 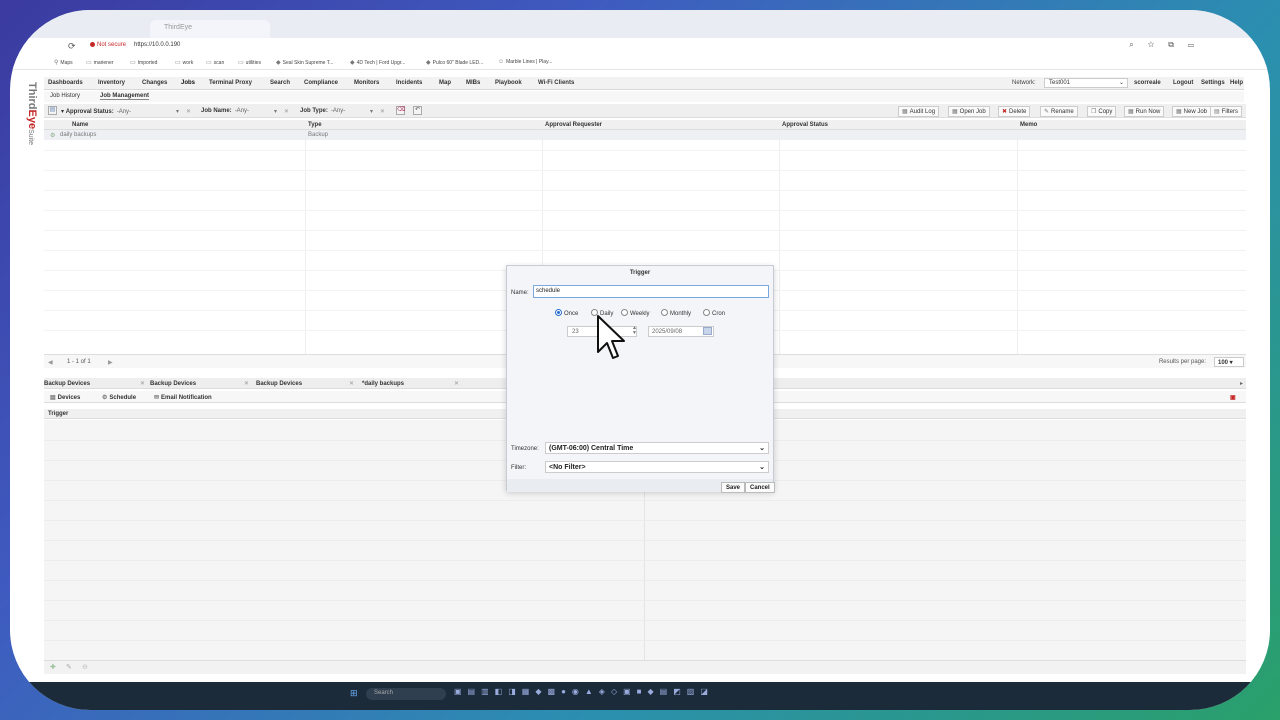 What do you see at coordinates (733, 487) in the screenshot?
I see `save-button: Save` at bounding box center [733, 487].